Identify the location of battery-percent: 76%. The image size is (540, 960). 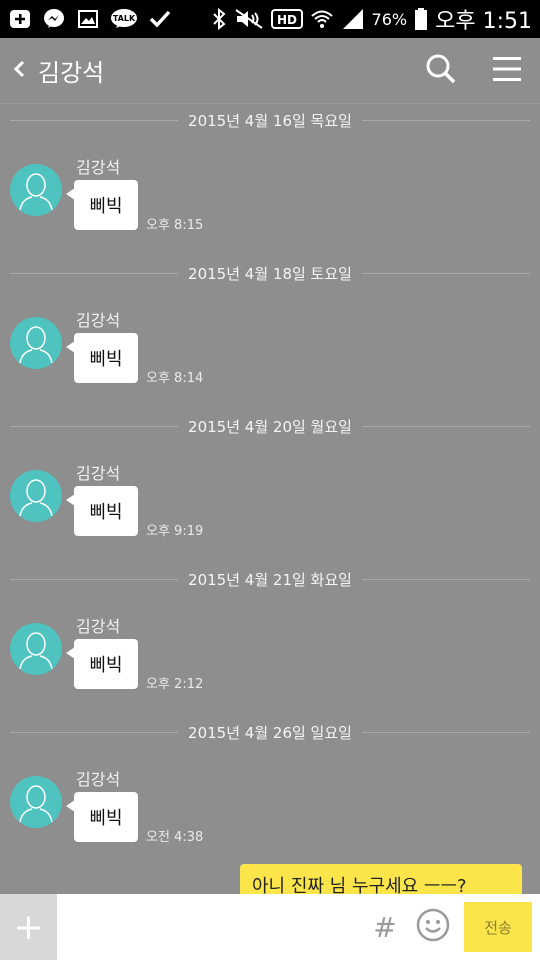
(389, 19).